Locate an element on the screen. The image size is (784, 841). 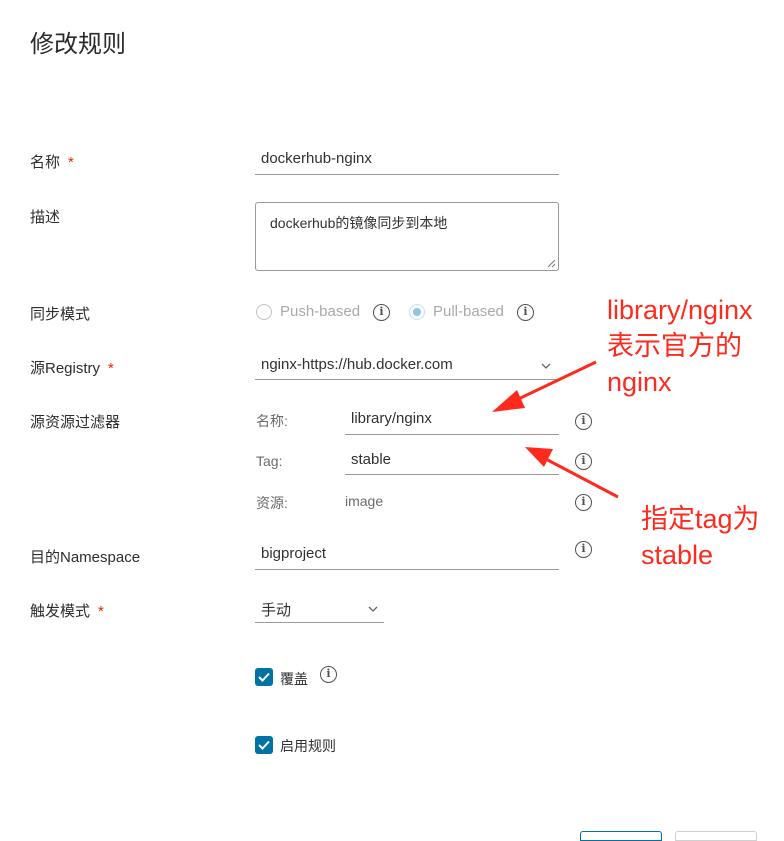
enable-rule-checkbox is located at coordinates (264, 745).